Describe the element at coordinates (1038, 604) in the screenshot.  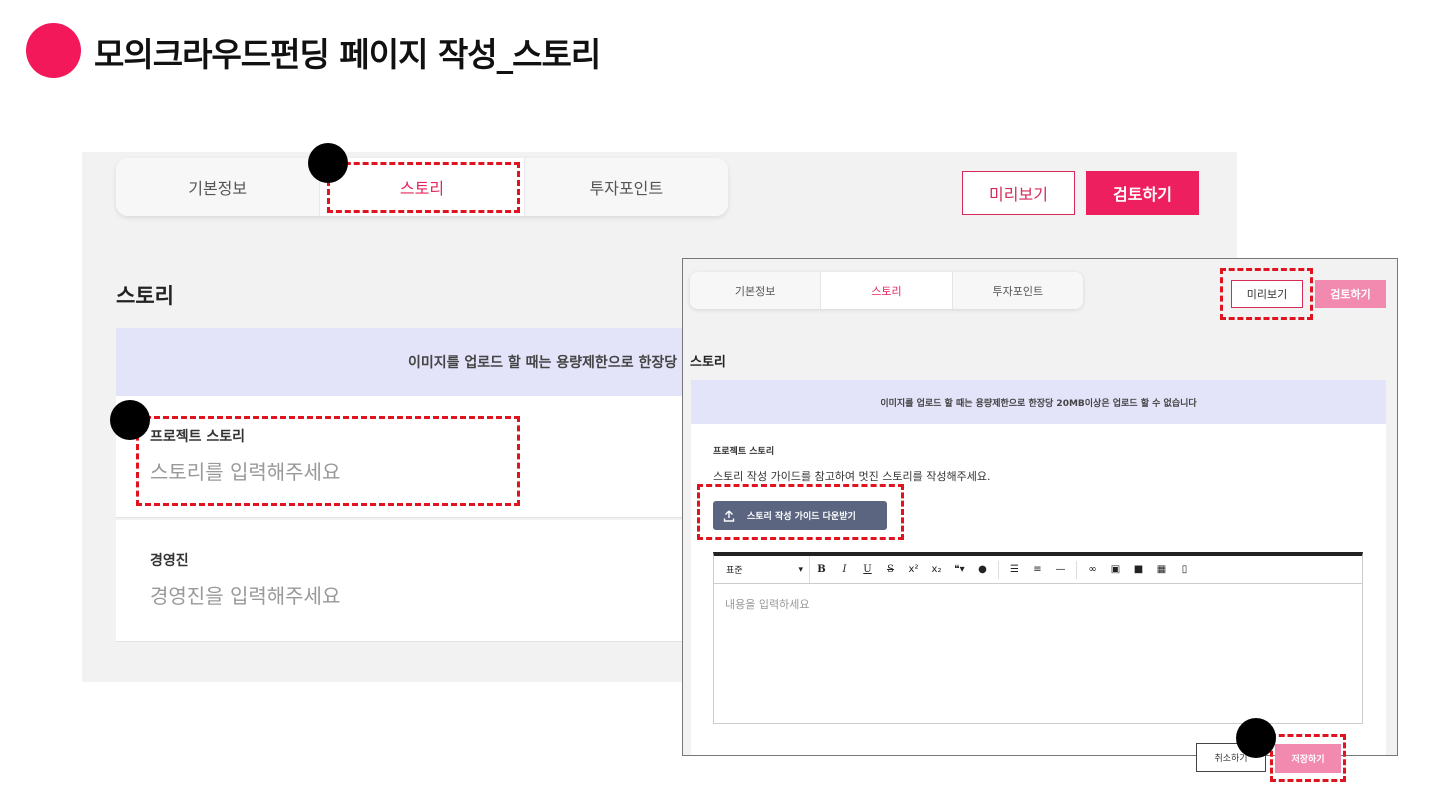
I see `editor-content: 내용을 입력하세요` at that location.